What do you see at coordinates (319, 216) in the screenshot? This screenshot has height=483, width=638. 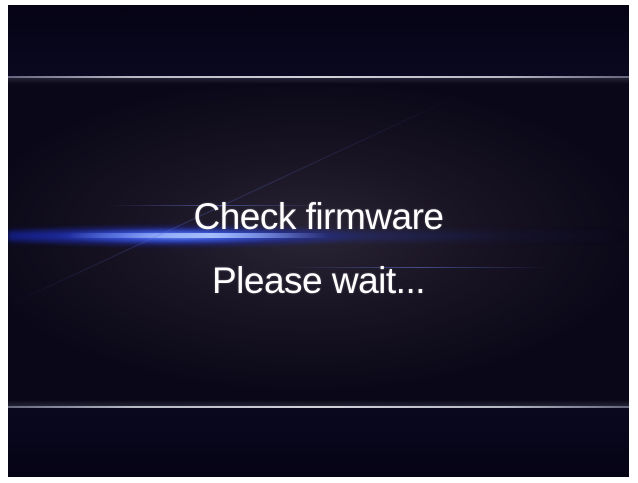 I see `firmware-check-title: Check firmware` at bounding box center [319, 216].